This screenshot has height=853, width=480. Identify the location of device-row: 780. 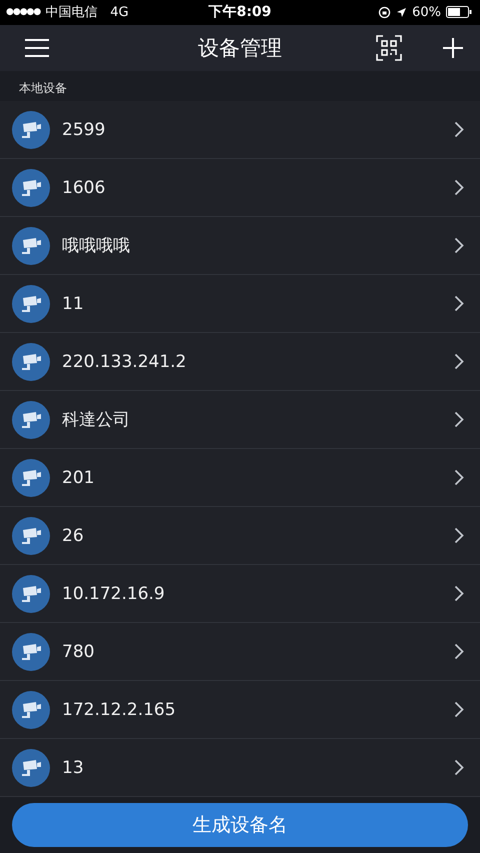
(240, 652).